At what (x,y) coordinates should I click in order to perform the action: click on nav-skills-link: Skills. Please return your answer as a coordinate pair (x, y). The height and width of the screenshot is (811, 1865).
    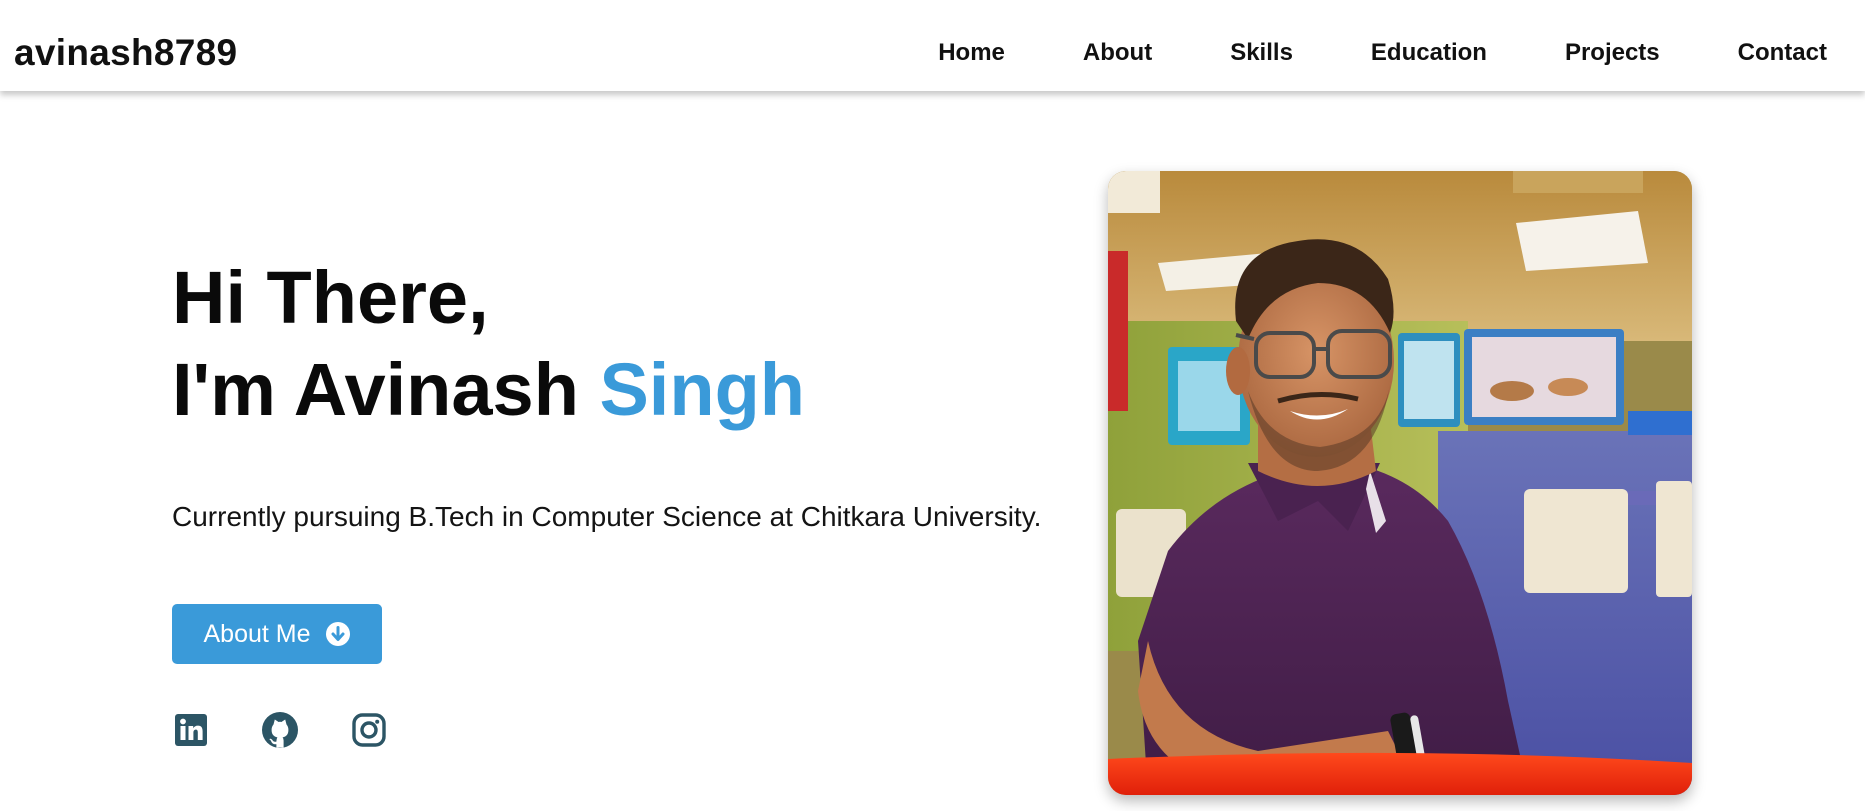
    Looking at the image, I should click on (1261, 53).